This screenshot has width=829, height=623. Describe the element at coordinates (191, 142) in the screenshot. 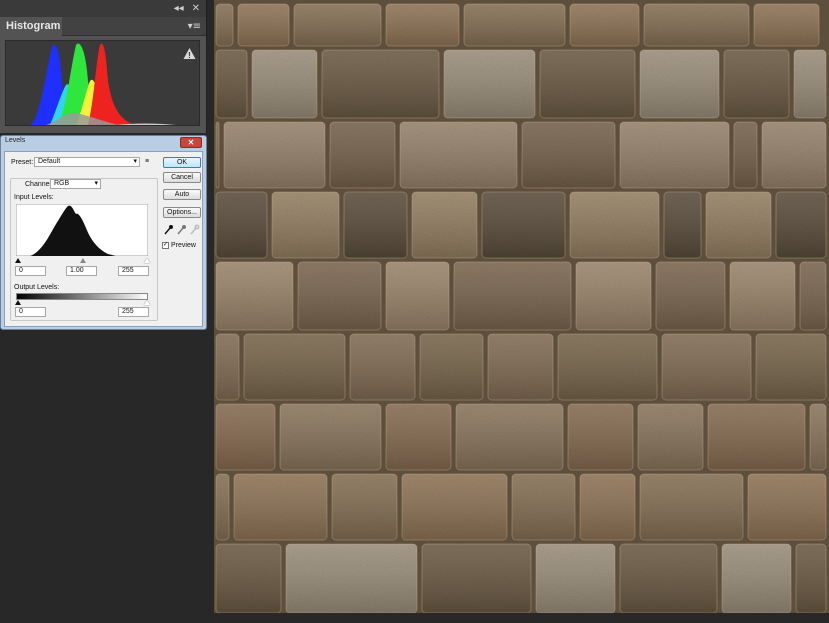

I see `dialog-close-button: ✕` at that location.